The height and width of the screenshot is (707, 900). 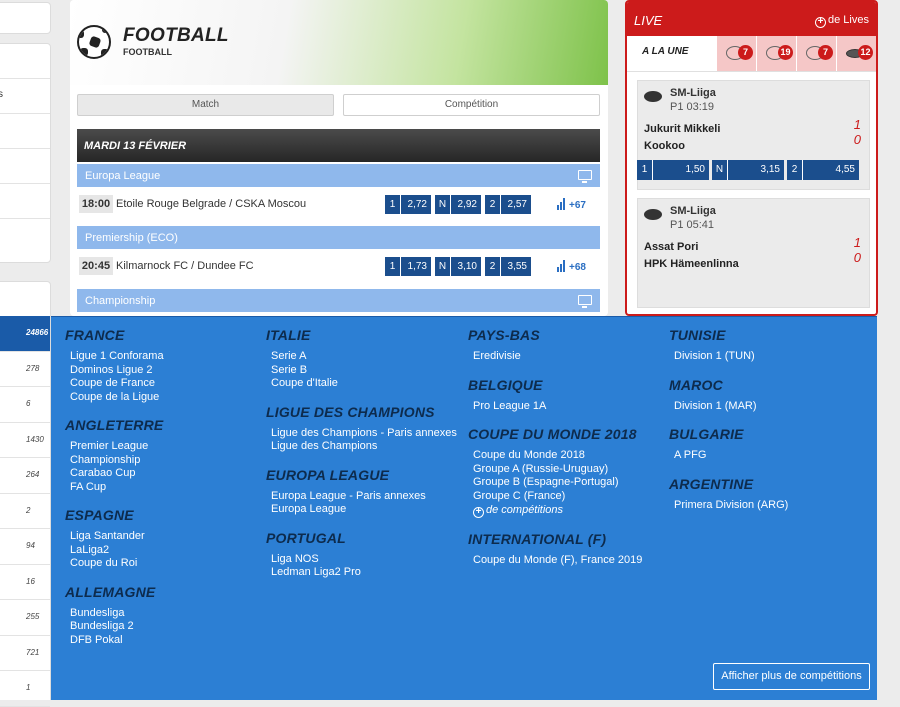 I want to click on match-name: Kilmarnock FC / Dundee FC, so click(x=185, y=266).